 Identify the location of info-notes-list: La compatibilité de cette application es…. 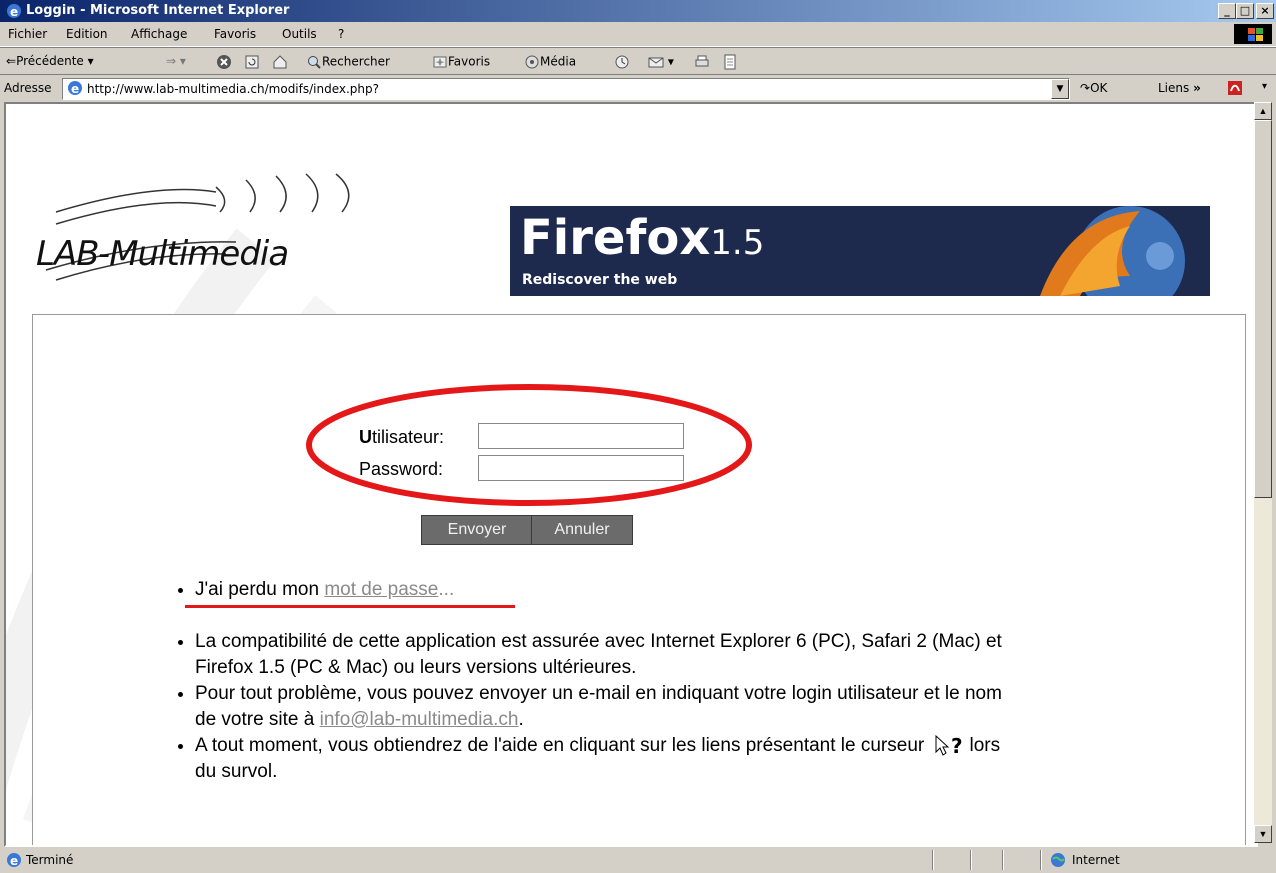
(594, 707).